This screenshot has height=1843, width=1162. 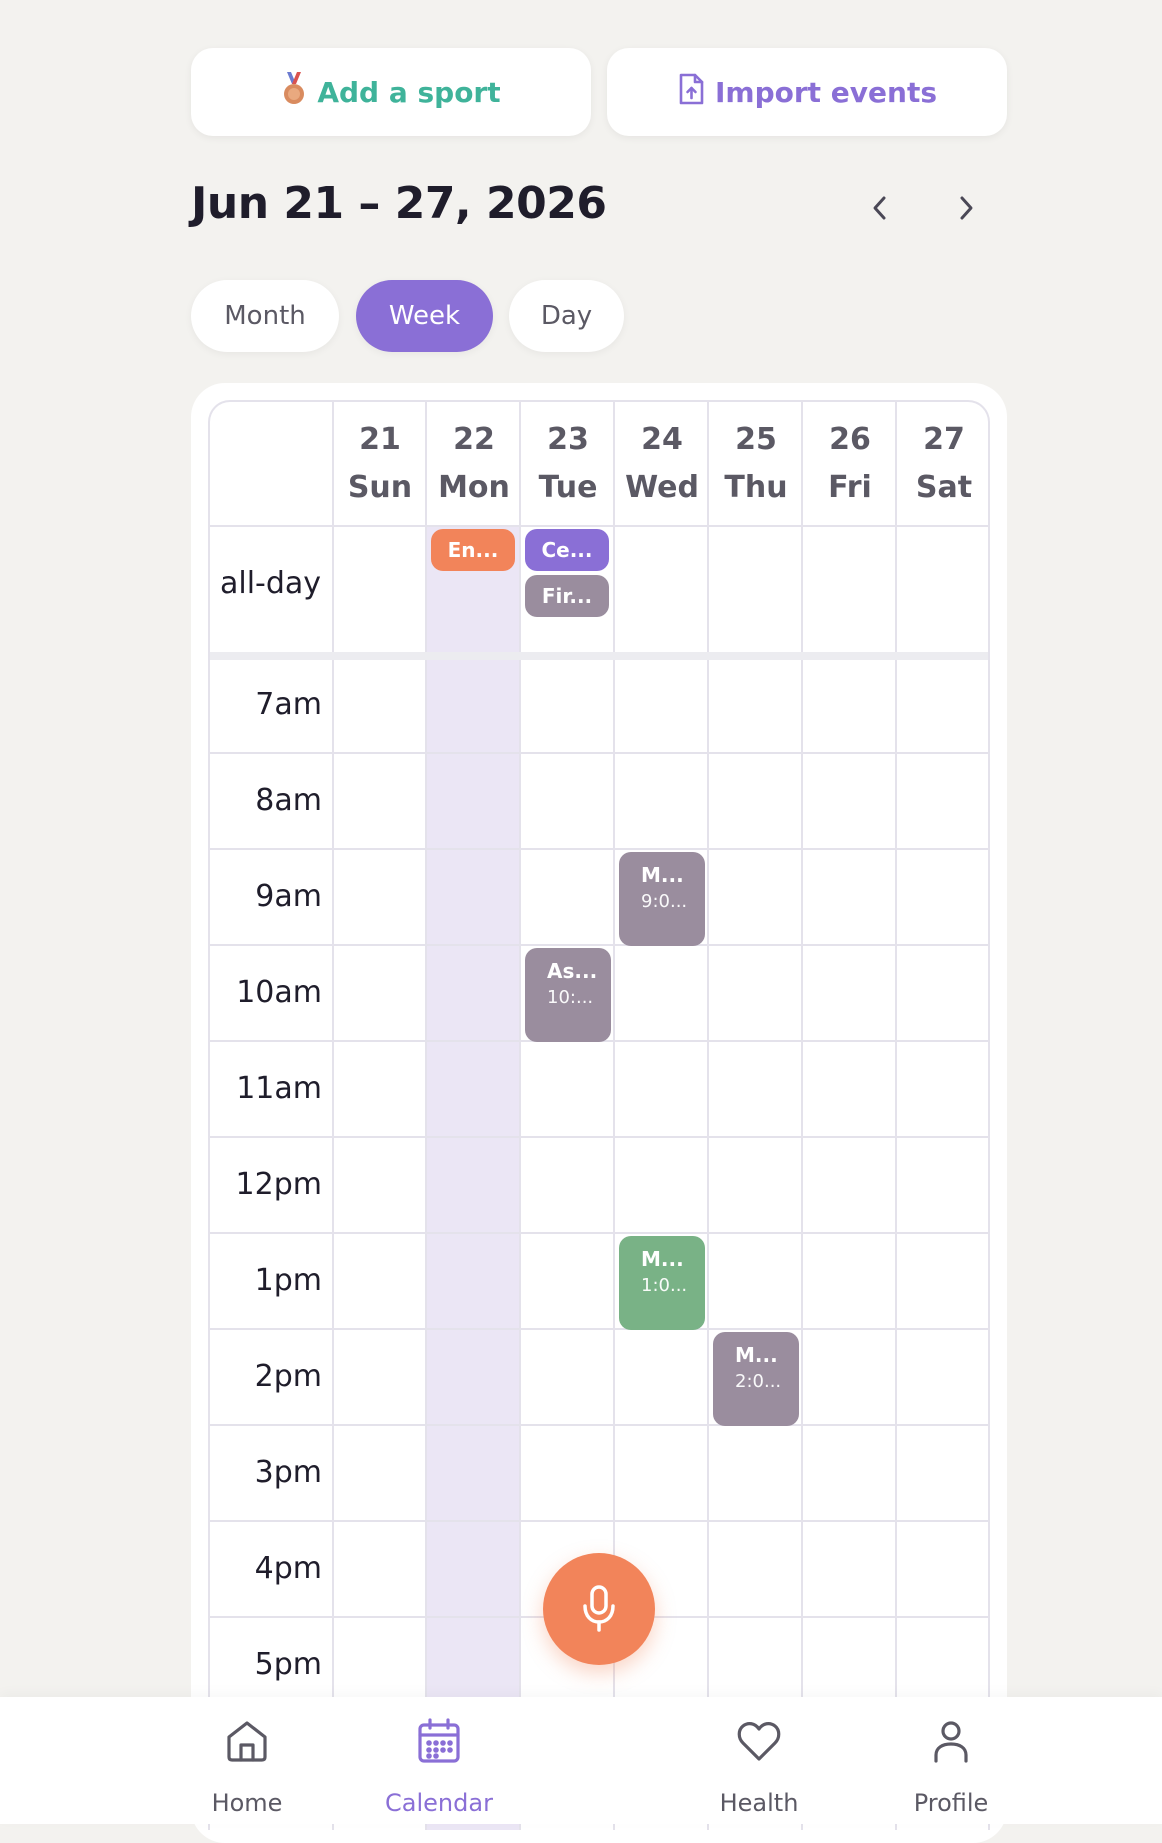 I want to click on nav-calendar: Calendar, so click(x=439, y=1760).